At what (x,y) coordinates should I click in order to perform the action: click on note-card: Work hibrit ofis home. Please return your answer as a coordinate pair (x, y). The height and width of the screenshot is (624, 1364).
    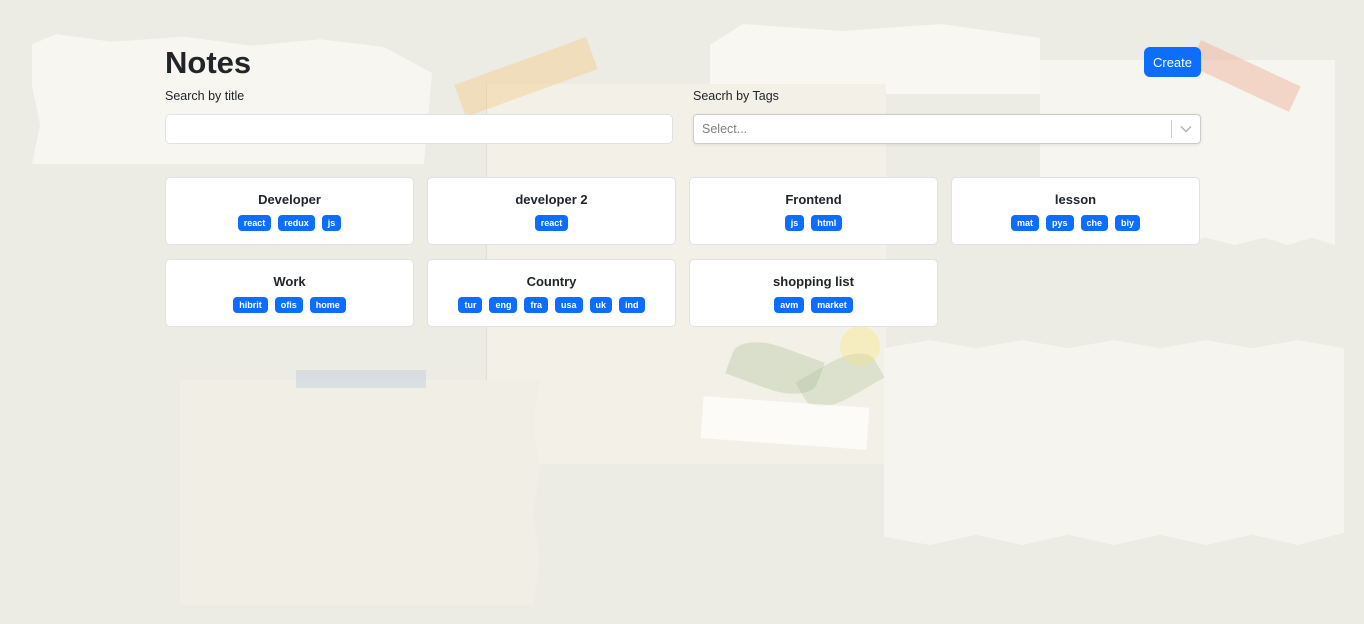
    Looking at the image, I should click on (289, 293).